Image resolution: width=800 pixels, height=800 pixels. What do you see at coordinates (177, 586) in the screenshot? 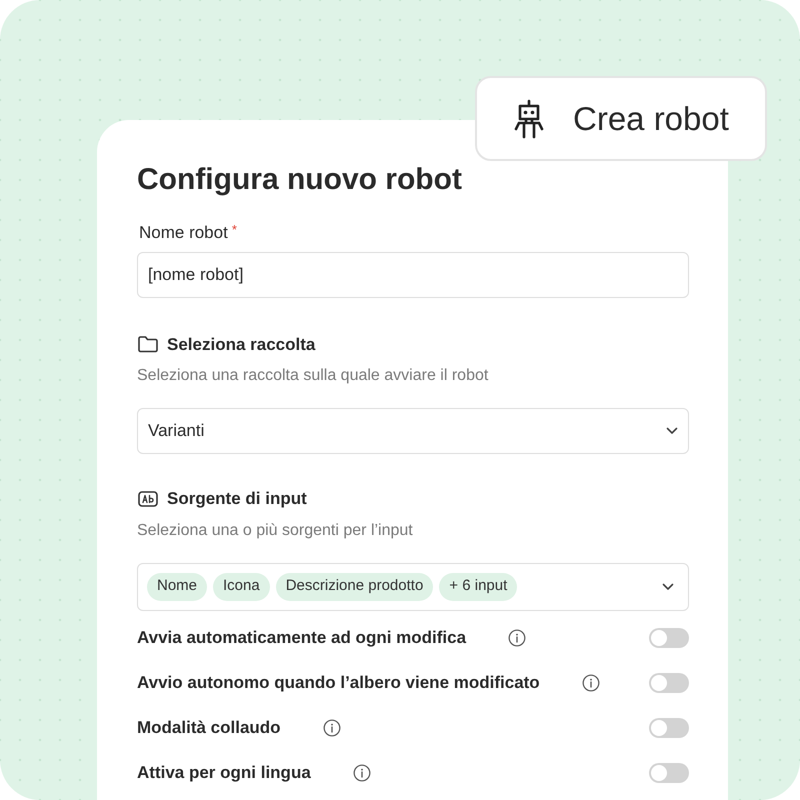
I see `source-chip: Nome` at bounding box center [177, 586].